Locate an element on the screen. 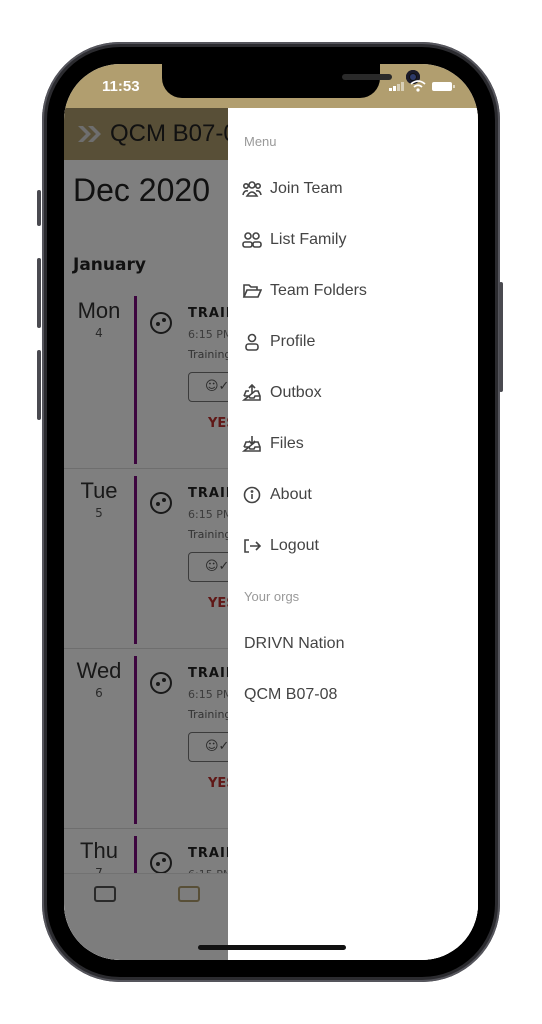  menu-item-team-folders: Team Folders is located at coordinates (304, 291).